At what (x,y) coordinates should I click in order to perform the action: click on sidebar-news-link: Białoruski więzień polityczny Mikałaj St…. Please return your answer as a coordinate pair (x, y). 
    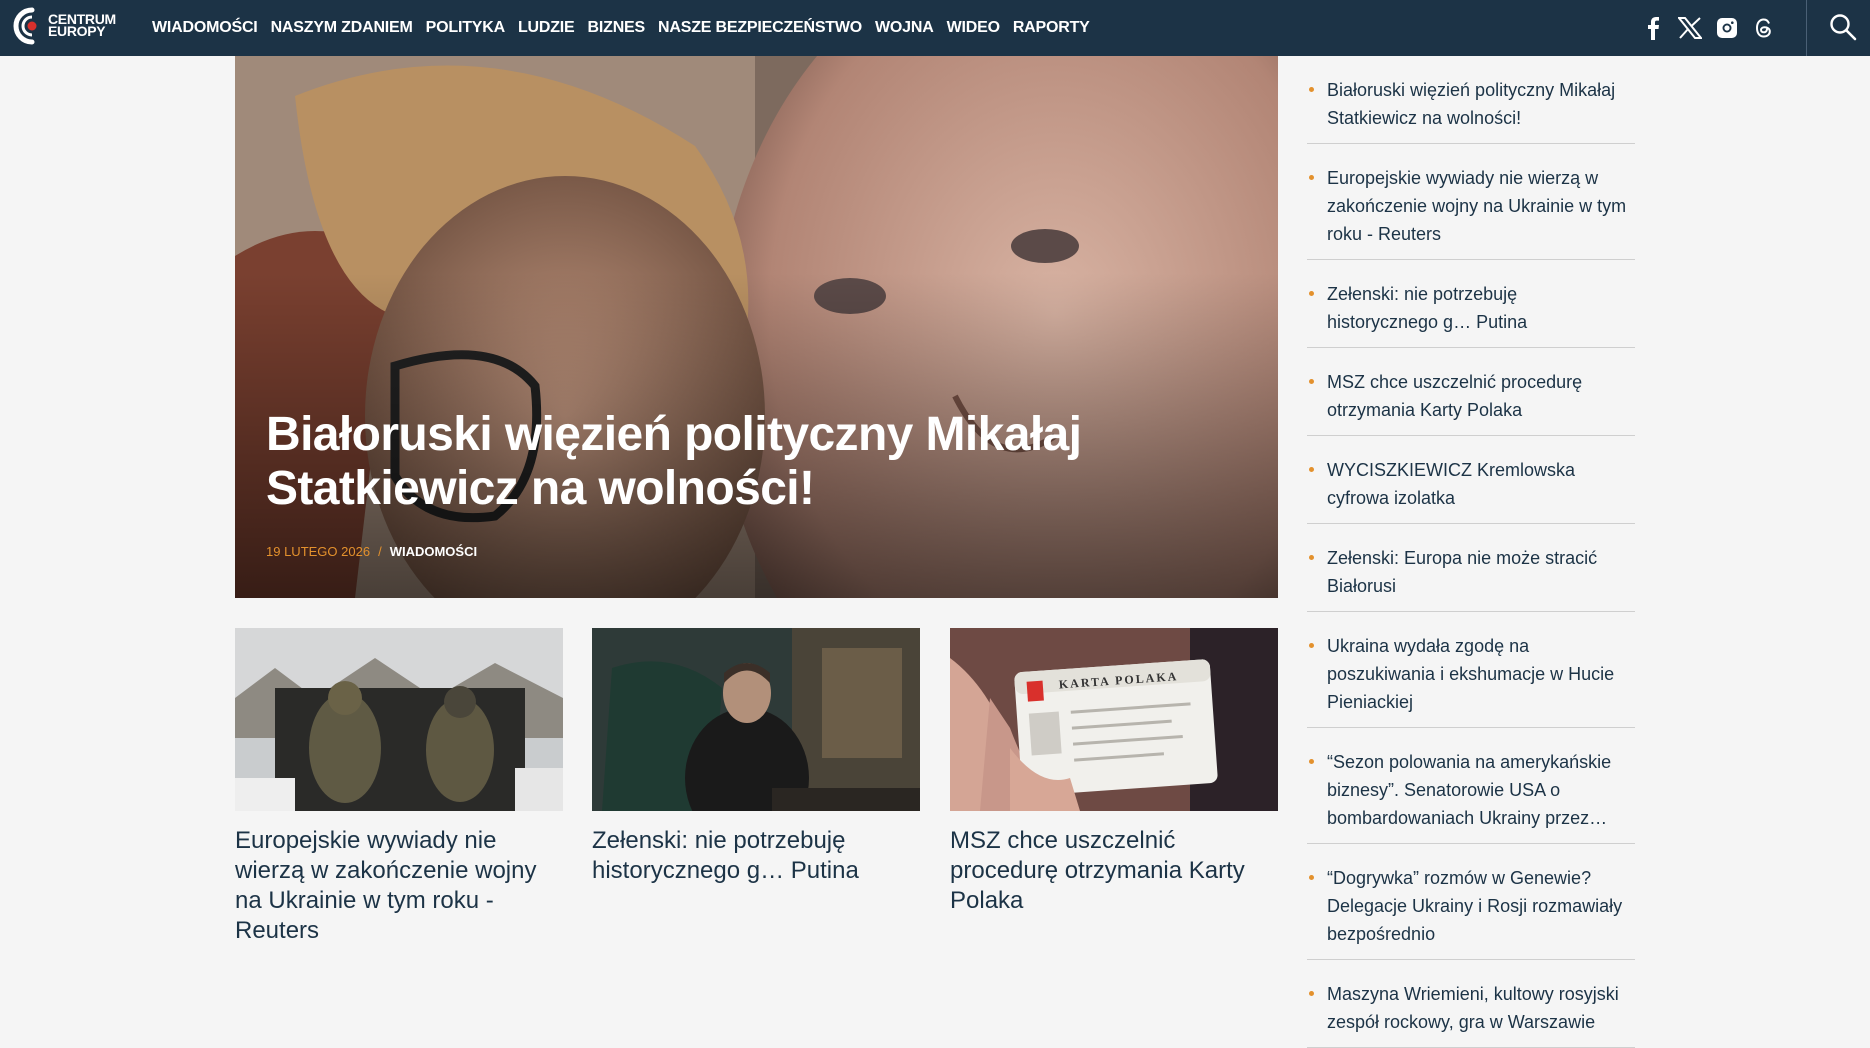
    Looking at the image, I should click on (1479, 104).